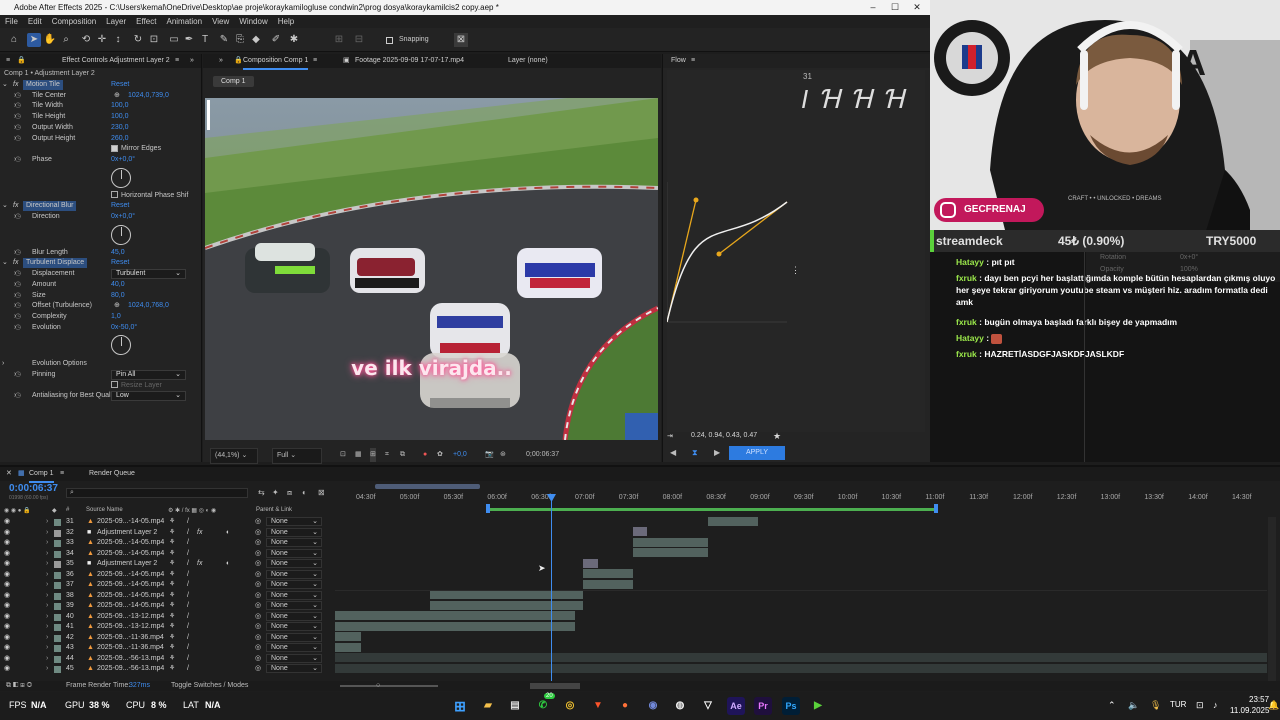 The width and height of the screenshot is (1280, 720). What do you see at coordinates (146, 21) in the screenshot?
I see `menu-effect: Effect` at bounding box center [146, 21].